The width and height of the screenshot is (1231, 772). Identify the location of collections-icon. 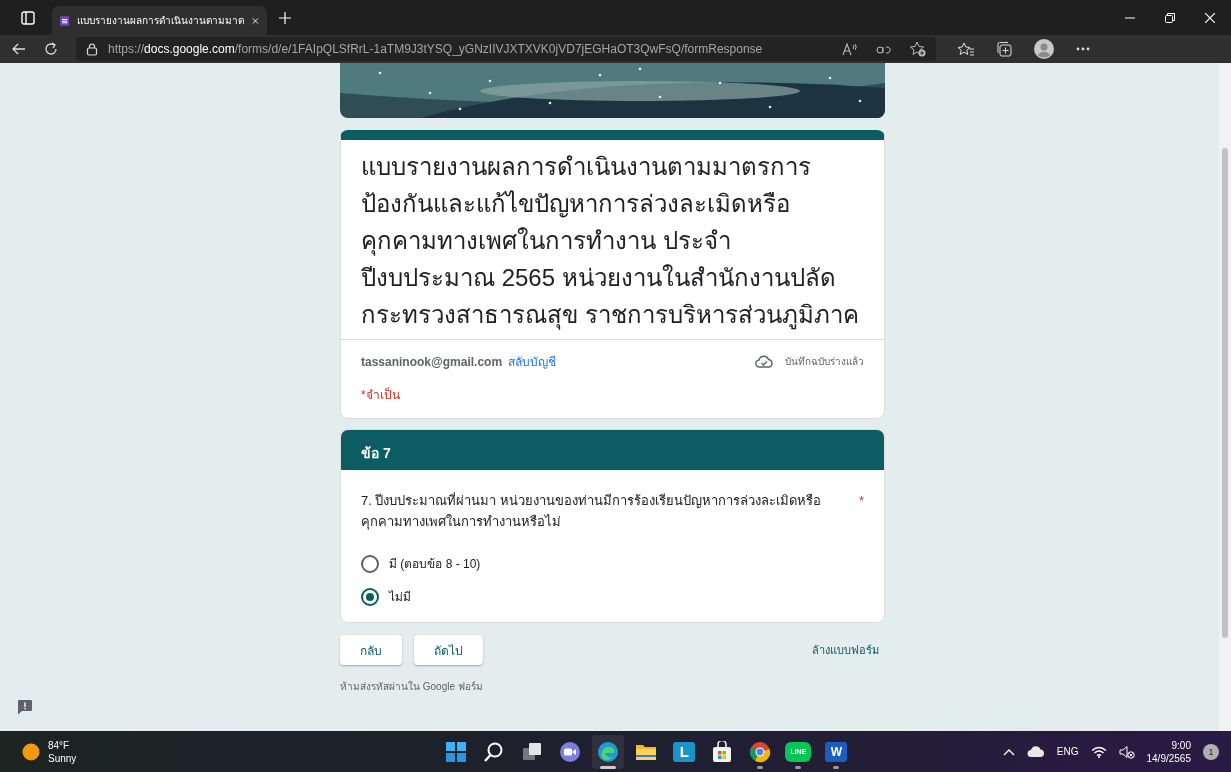
(1004, 49).